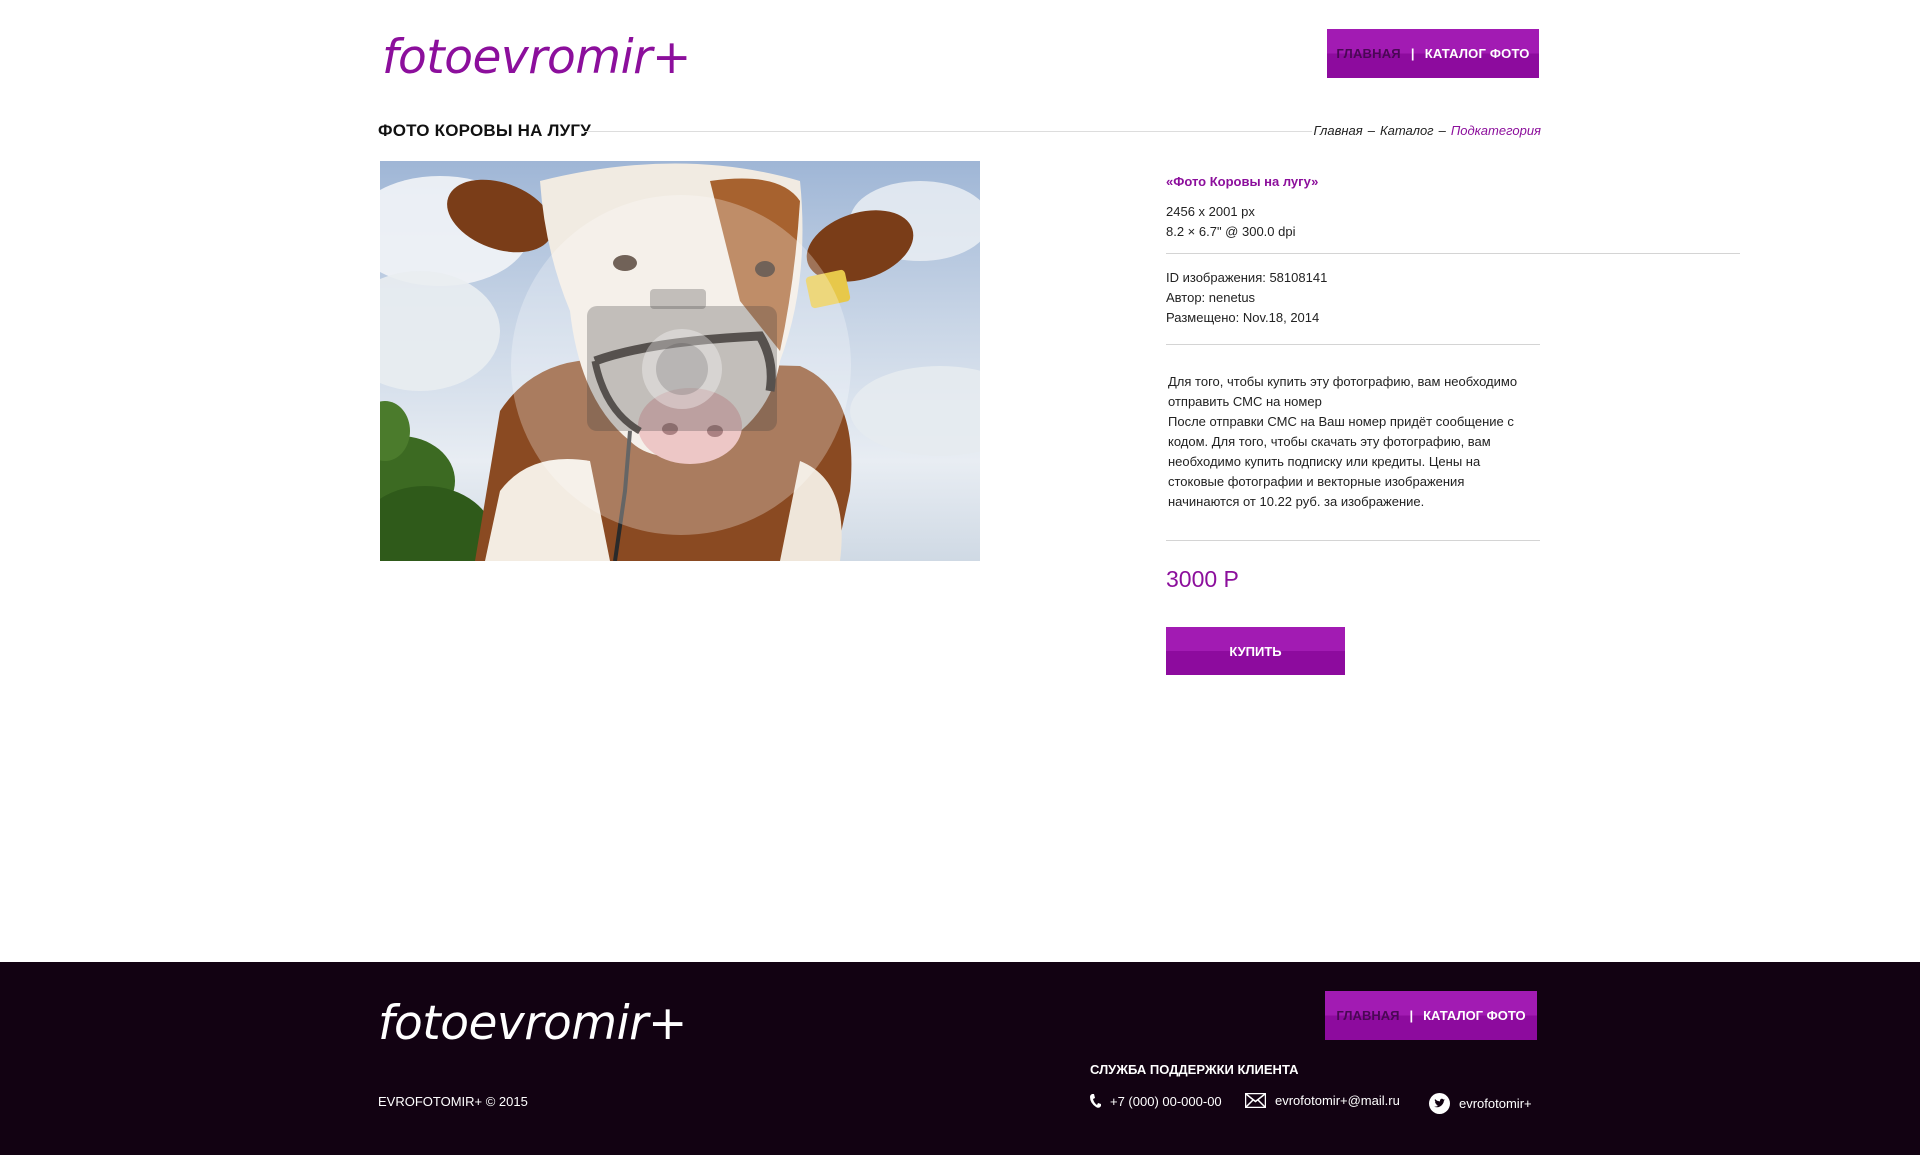 The width and height of the screenshot is (1920, 1155). Describe the element at coordinates (1247, 277) in the screenshot. I see `photo-id: ID изображения: 58108141` at that location.